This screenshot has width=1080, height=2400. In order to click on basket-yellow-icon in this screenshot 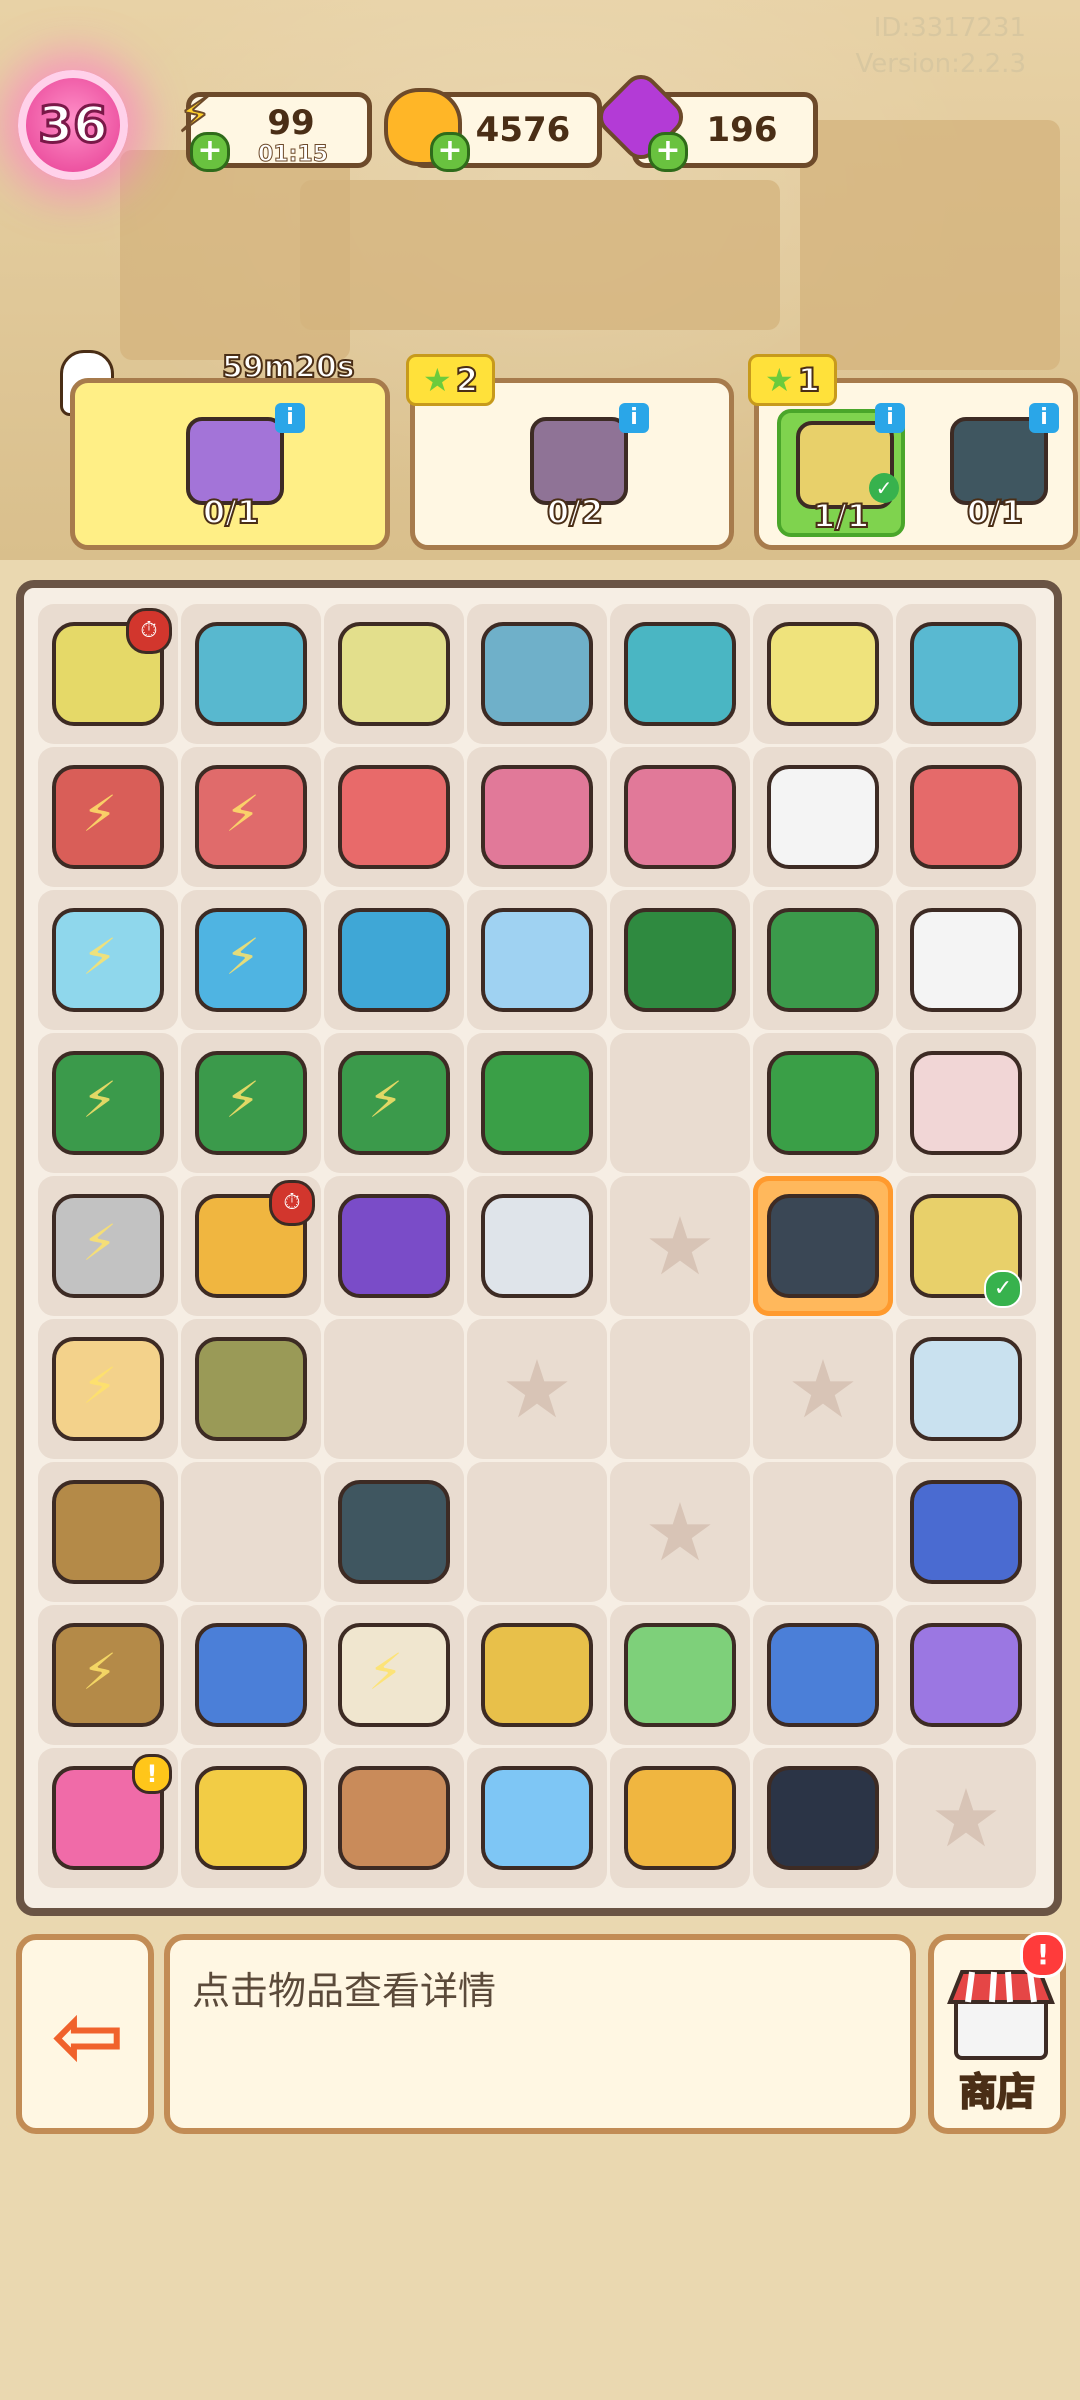, I will do `click(823, 674)`.